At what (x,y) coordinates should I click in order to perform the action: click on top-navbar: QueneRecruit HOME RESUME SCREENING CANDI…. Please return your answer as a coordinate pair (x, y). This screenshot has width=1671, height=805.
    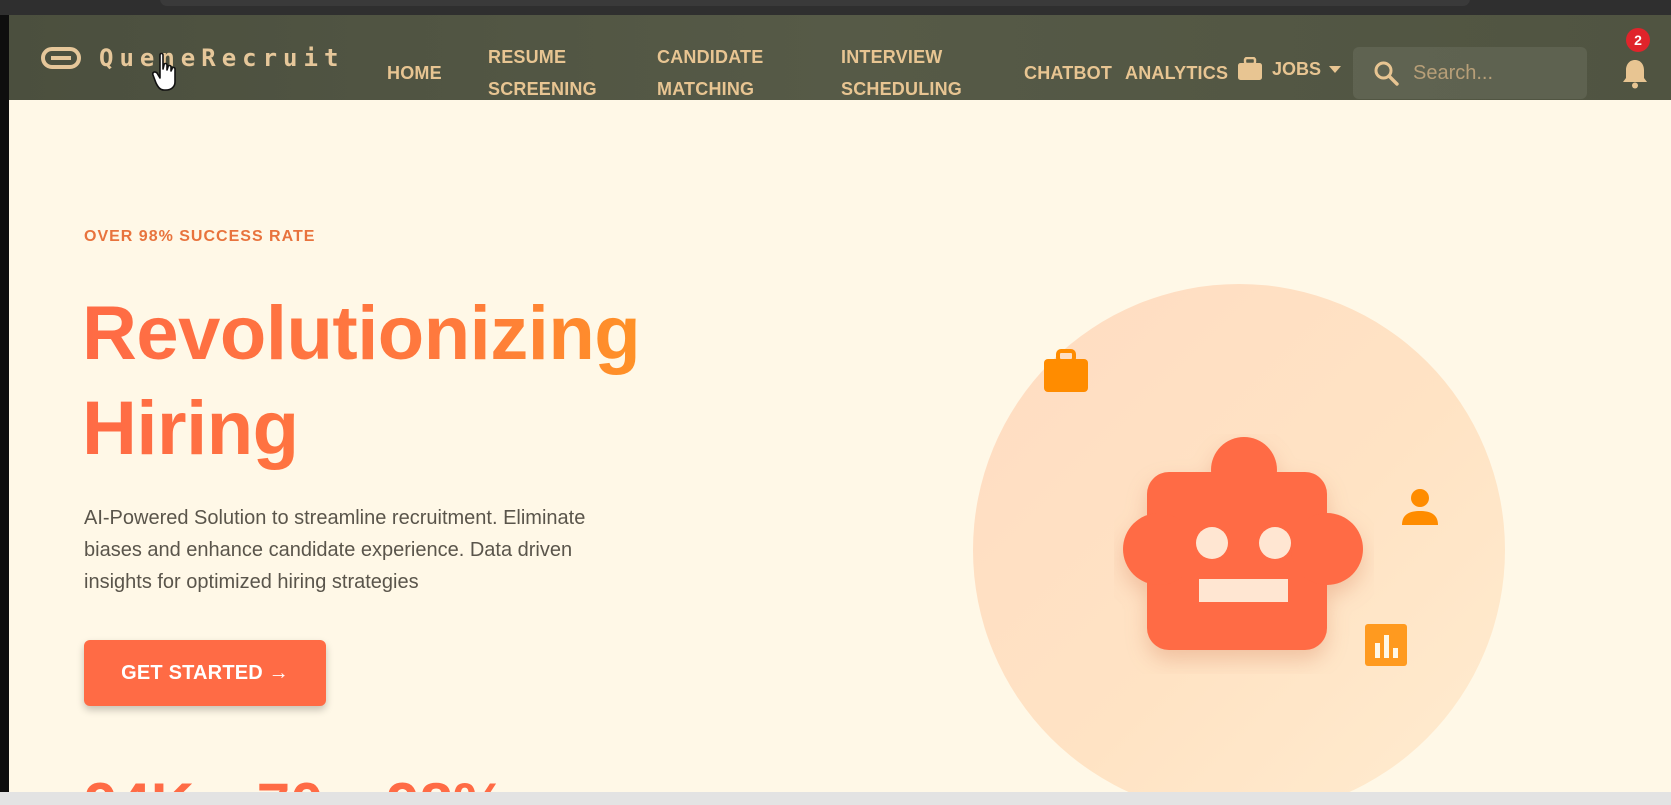
    Looking at the image, I should click on (840, 57).